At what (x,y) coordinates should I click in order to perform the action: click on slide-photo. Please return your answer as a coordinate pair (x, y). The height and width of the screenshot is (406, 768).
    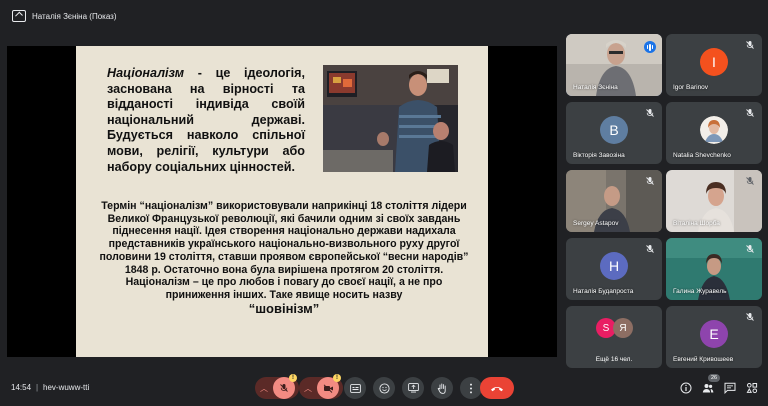
    Looking at the image, I should click on (390, 118).